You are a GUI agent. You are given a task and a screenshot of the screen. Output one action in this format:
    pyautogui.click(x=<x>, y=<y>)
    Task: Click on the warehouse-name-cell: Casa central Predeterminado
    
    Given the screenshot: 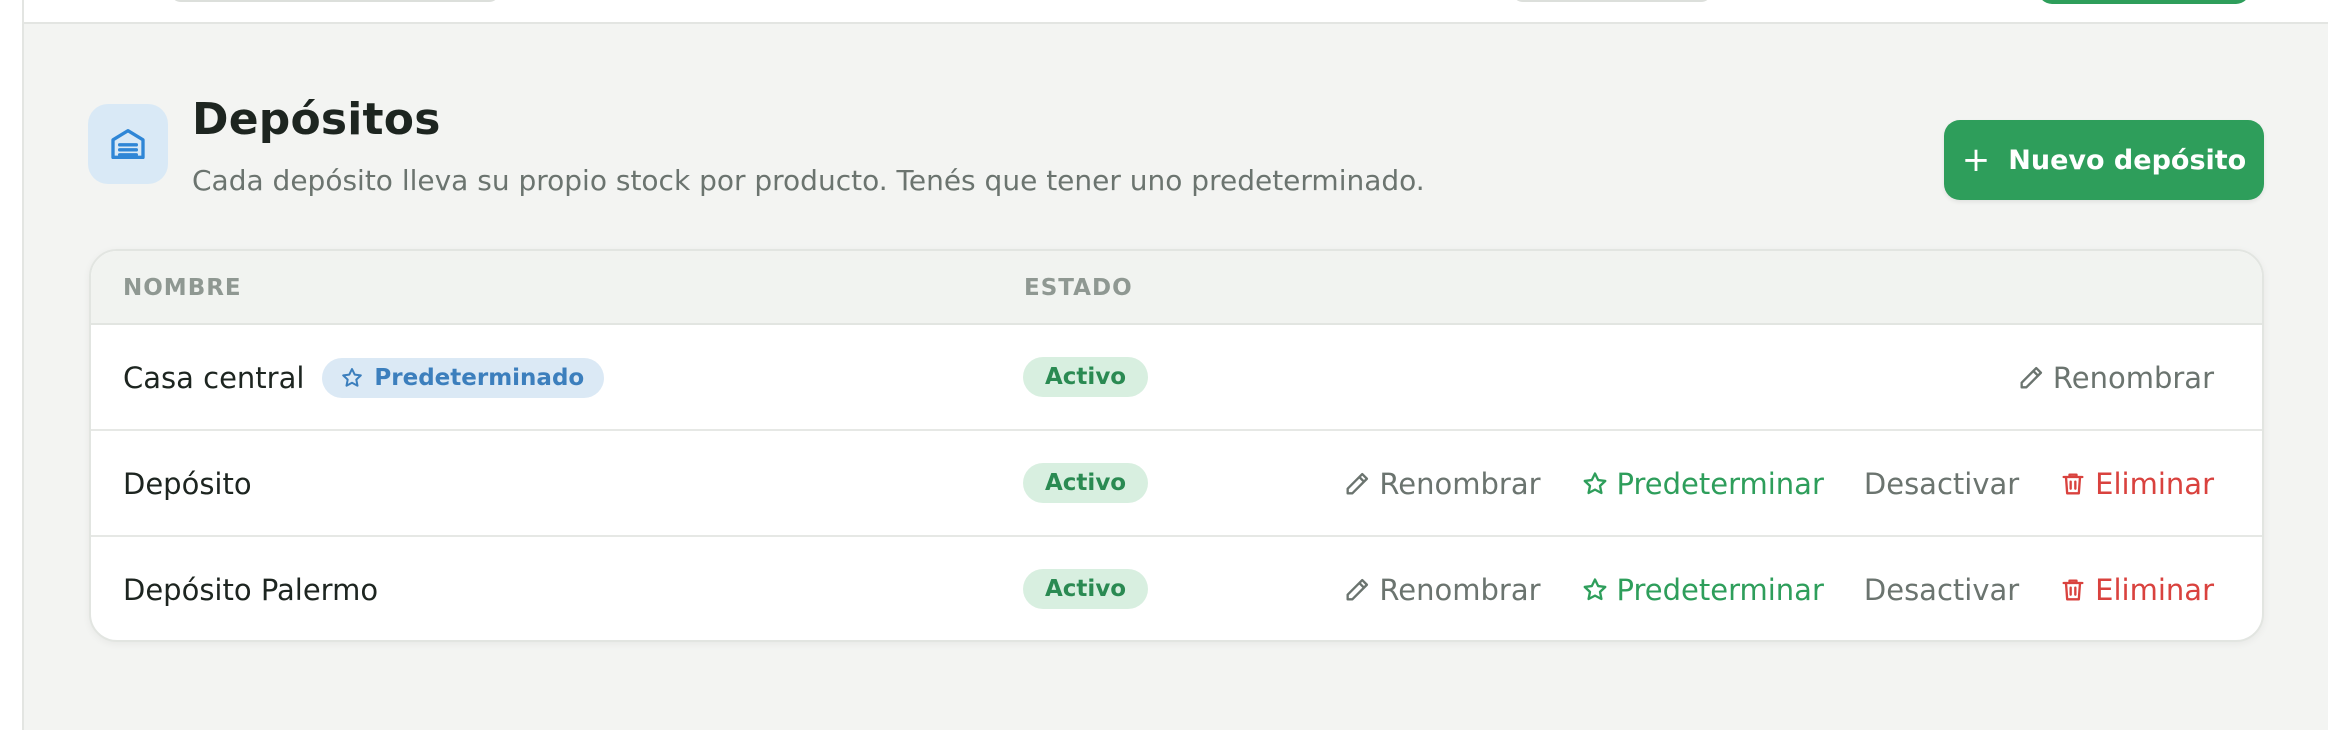 What is the action you would take?
    pyautogui.click(x=364, y=378)
    